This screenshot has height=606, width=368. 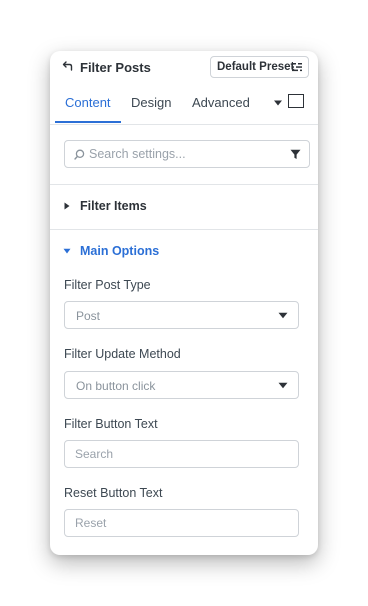 I want to click on filter-button-text-input, so click(x=180, y=454).